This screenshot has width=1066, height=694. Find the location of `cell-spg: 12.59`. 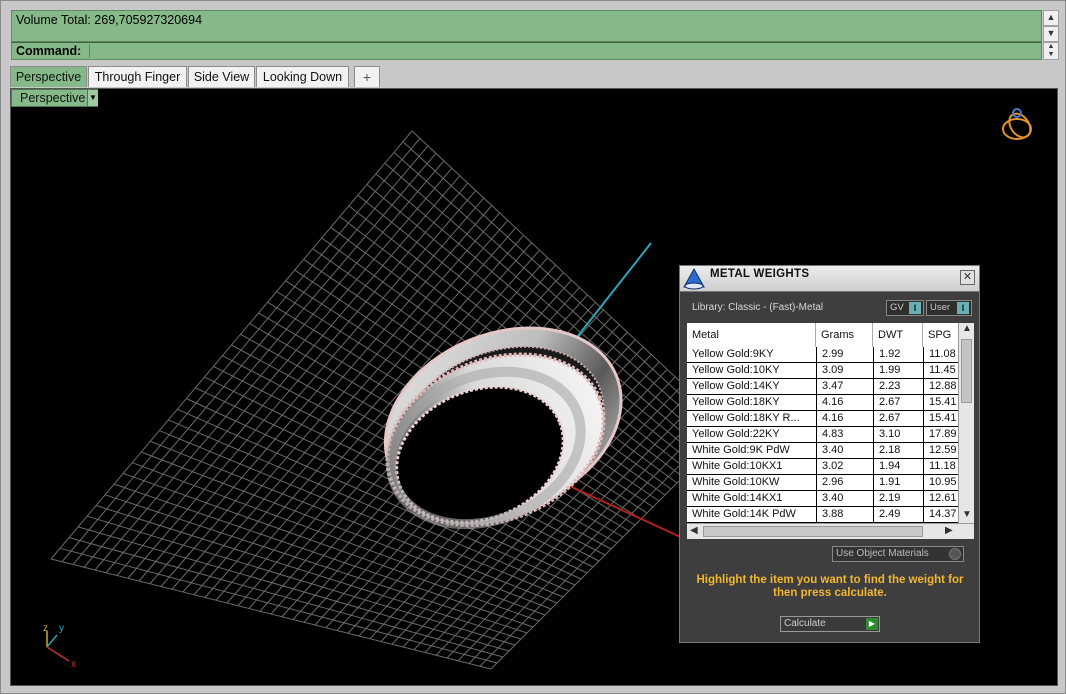

cell-spg: 12.59 is located at coordinates (941, 450).